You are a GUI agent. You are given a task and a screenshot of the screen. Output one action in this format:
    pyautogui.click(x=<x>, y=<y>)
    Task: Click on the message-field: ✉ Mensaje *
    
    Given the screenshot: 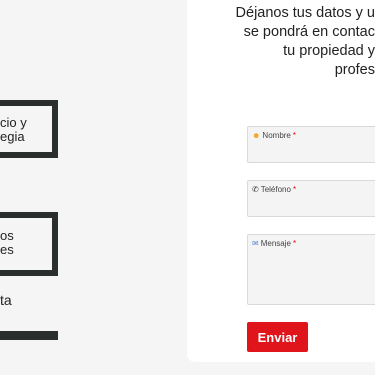 What is the action you would take?
    pyautogui.click(x=311, y=269)
    